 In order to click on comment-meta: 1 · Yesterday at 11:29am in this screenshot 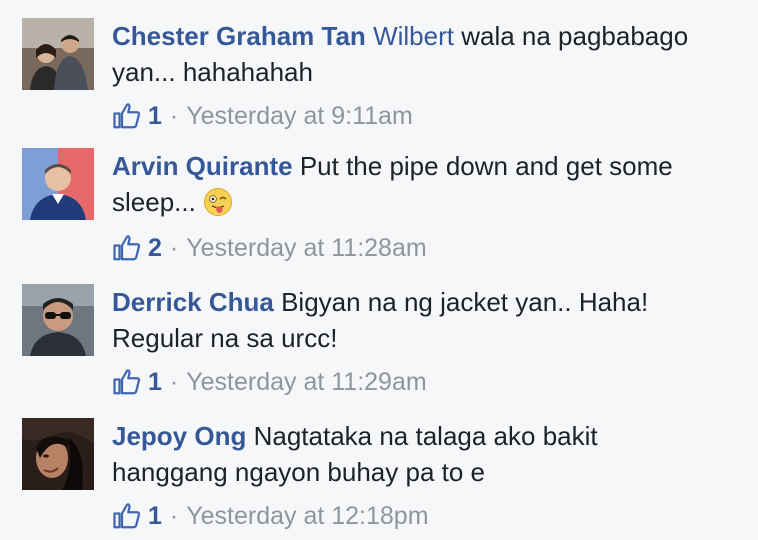, I will do `click(269, 382)`.